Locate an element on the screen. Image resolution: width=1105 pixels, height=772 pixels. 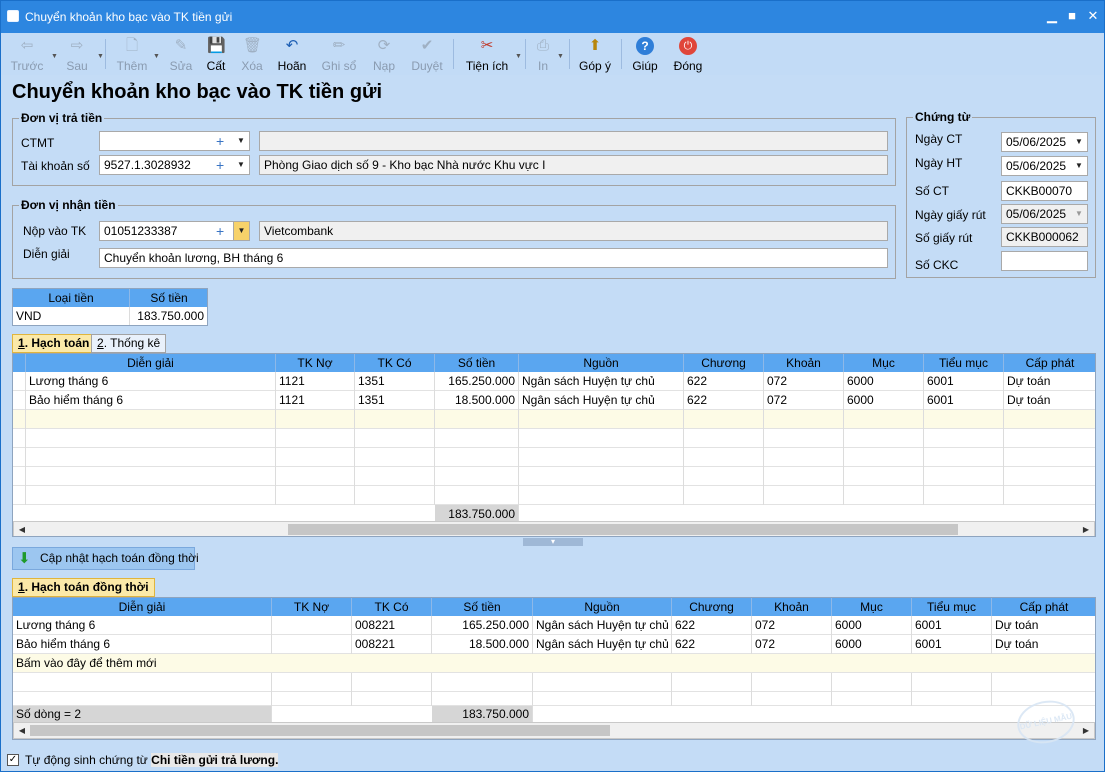
add-button: 🗋 Thêm ▼ is located at coordinates (136, 54).